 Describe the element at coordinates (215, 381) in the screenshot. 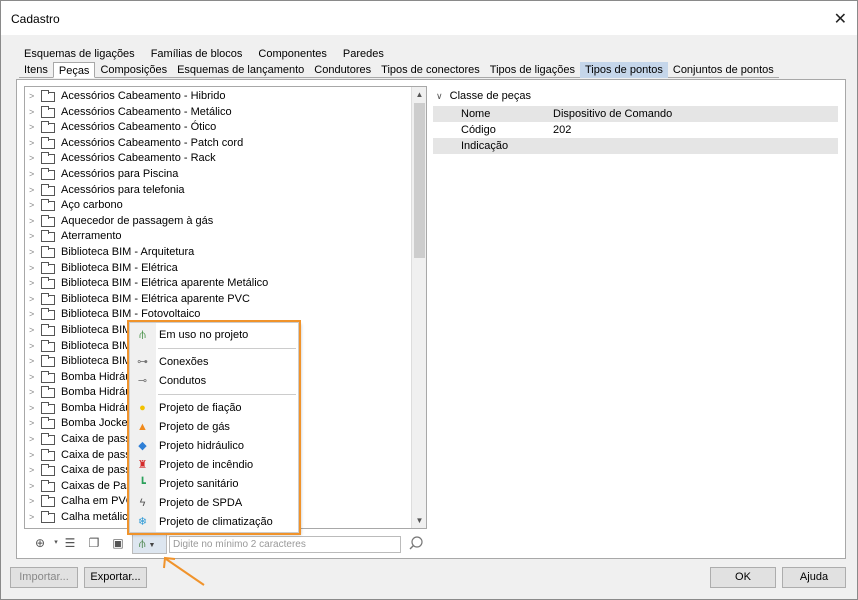

I see `menu-item-condutos: ⊸ Condutos` at that location.